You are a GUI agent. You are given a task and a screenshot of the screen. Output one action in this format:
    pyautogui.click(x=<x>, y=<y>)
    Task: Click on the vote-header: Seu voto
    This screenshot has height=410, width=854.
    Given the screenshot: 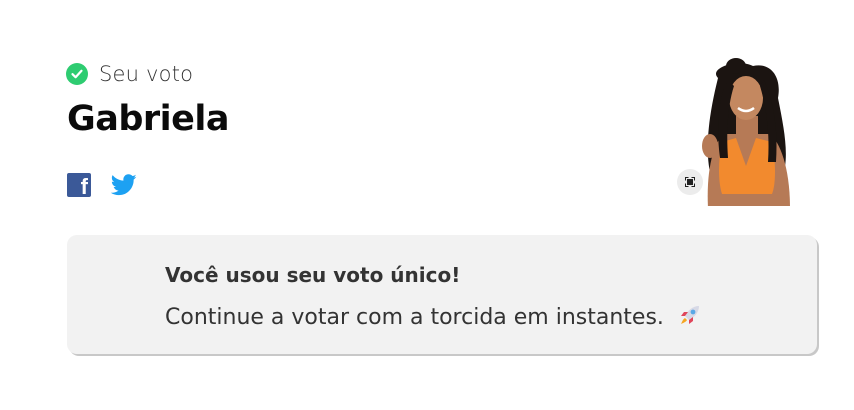 What is the action you would take?
    pyautogui.click(x=129, y=74)
    